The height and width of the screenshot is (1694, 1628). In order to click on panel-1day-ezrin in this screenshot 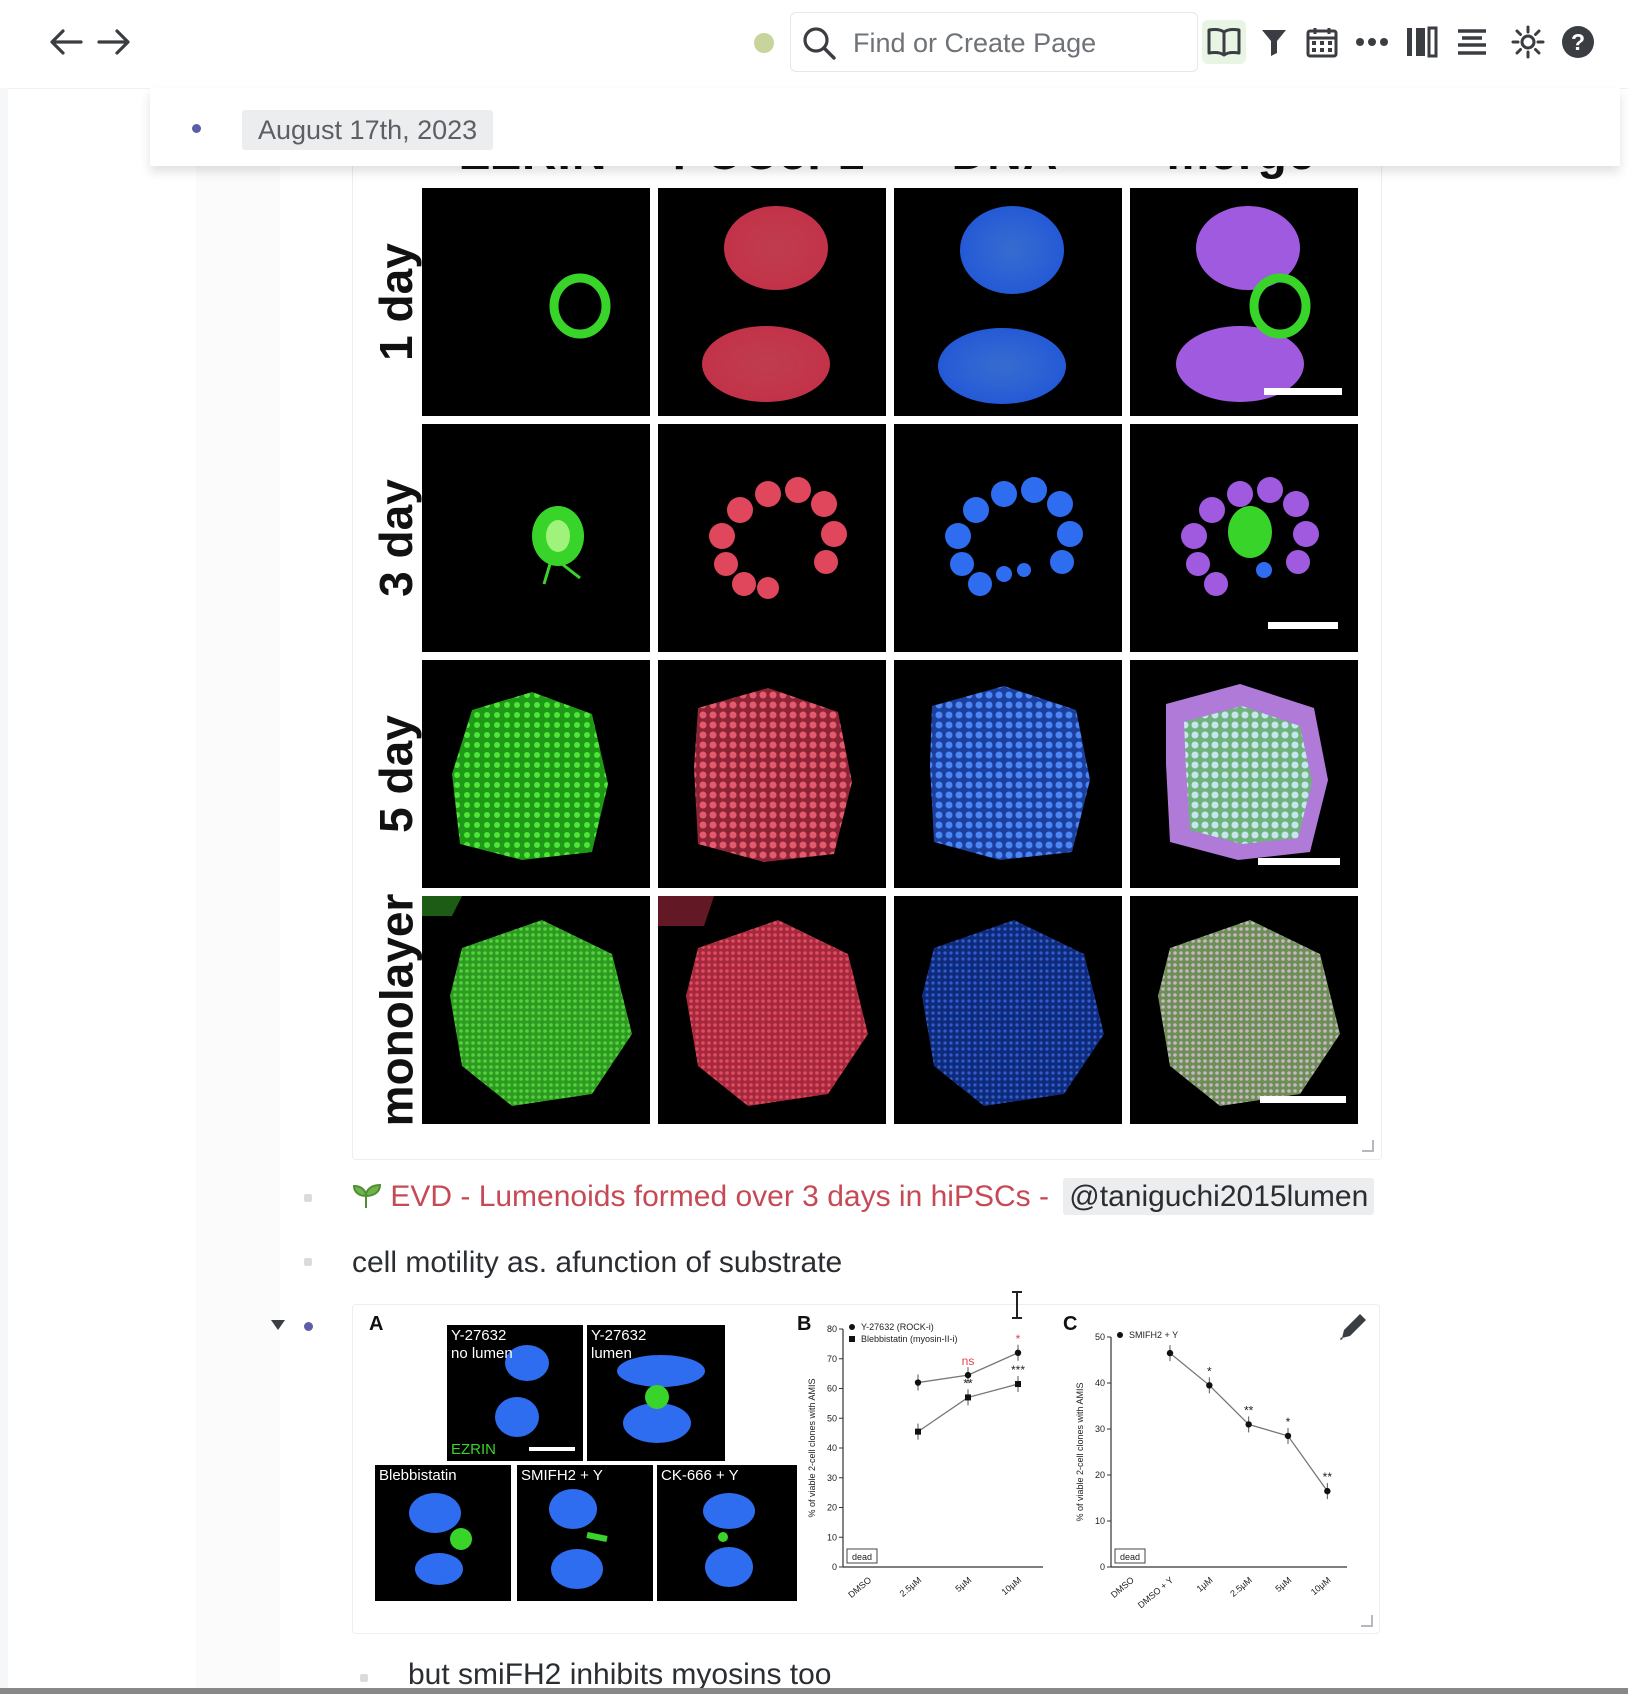, I will do `click(536, 302)`.